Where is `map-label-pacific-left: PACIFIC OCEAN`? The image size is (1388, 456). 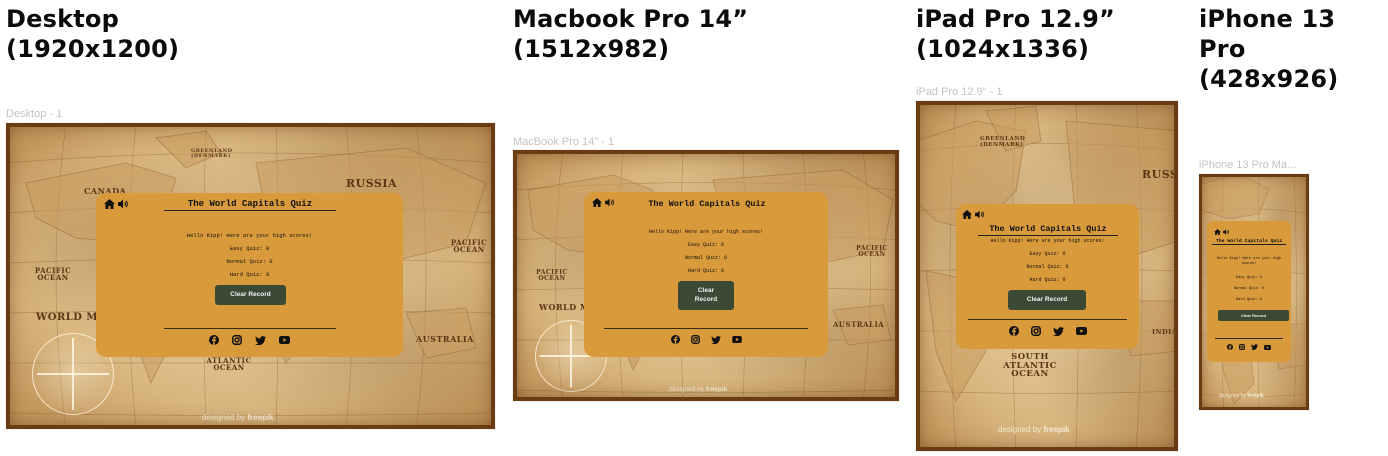
map-label-pacific-left: PACIFIC OCEAN is located at coordinates (53, 274).